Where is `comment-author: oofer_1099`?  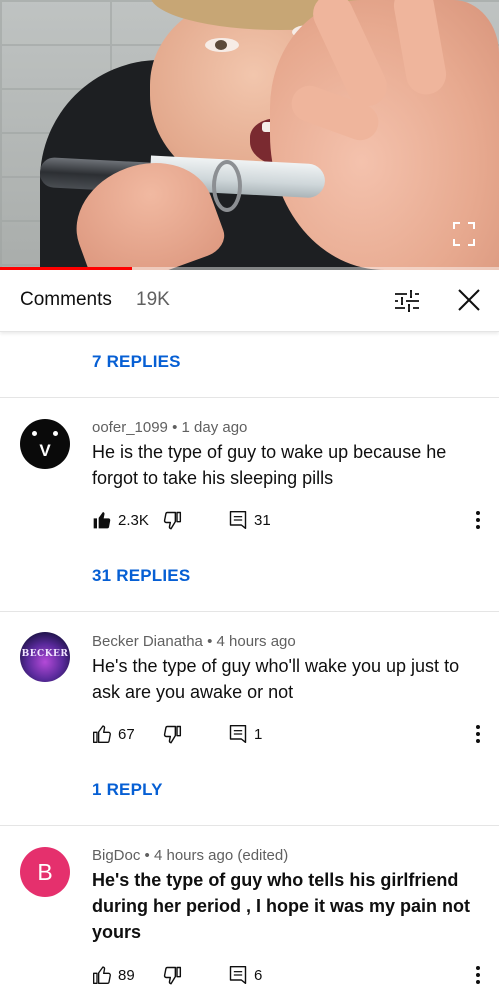
comment-author: oofer_1099 is located at coordinates (130, 427).